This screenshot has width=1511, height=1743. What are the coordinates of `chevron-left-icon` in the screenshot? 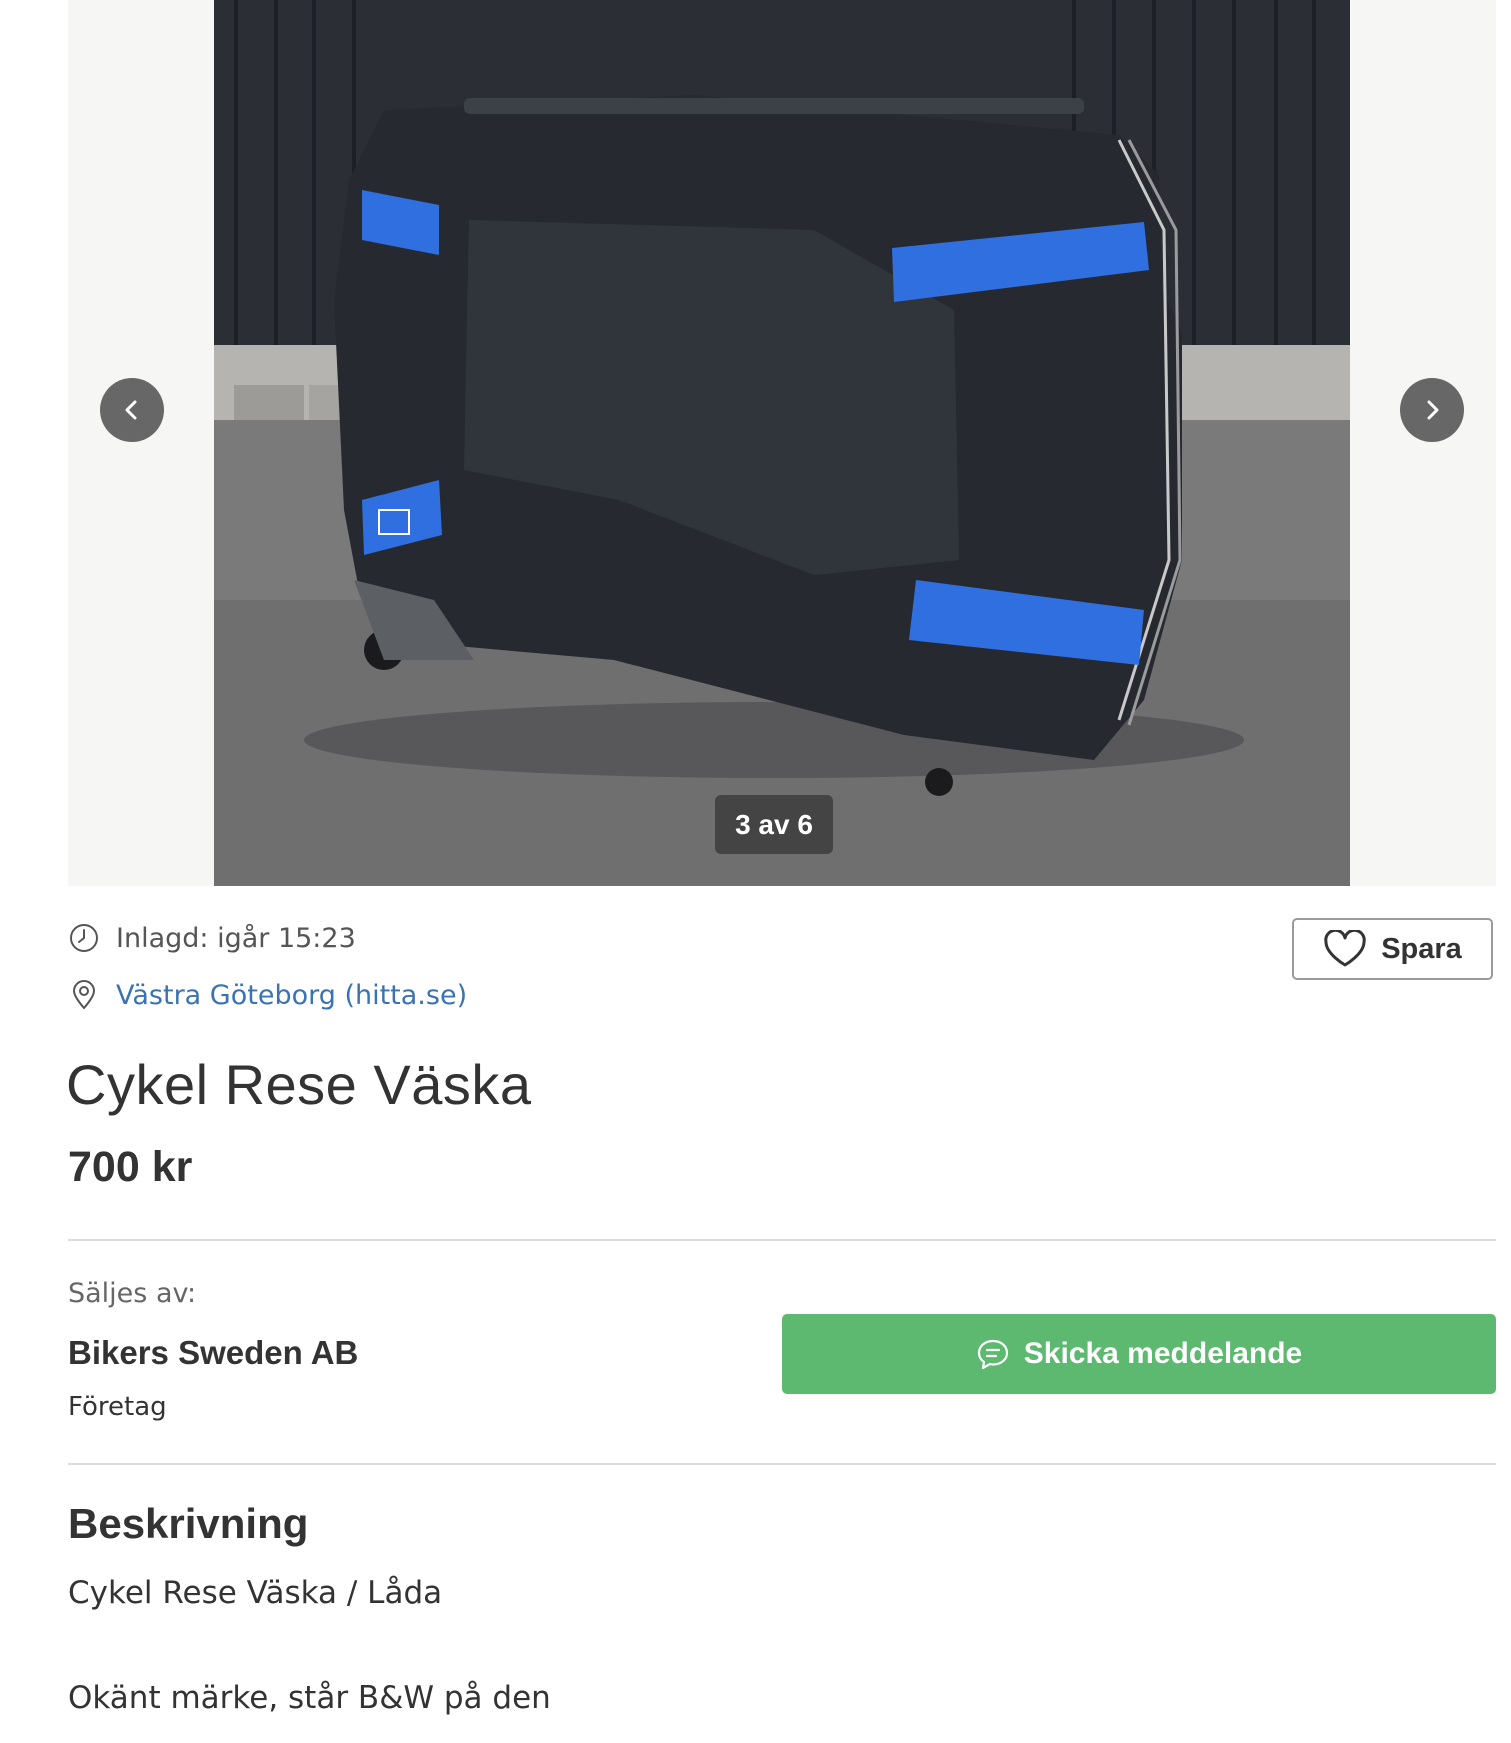 It's located at (131, 410).